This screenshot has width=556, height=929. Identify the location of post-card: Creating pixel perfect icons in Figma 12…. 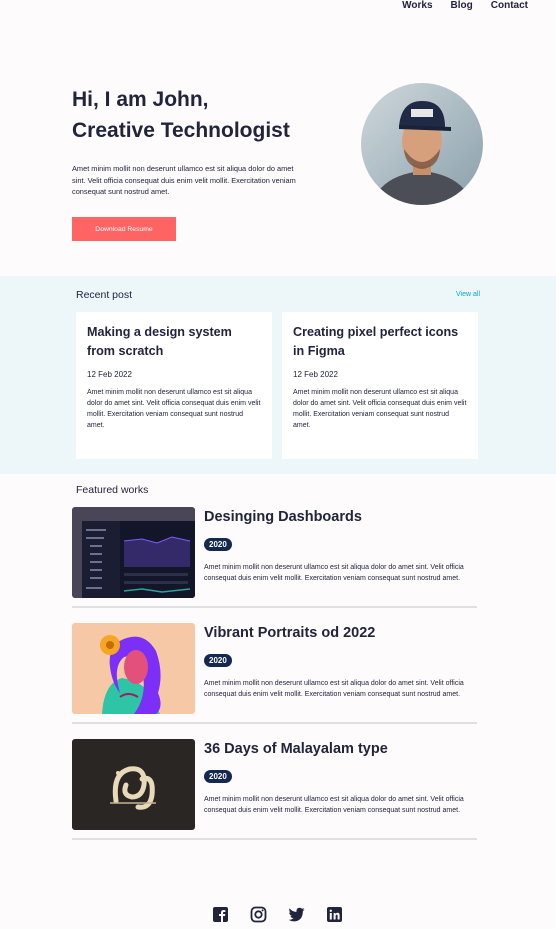
(380, 385).